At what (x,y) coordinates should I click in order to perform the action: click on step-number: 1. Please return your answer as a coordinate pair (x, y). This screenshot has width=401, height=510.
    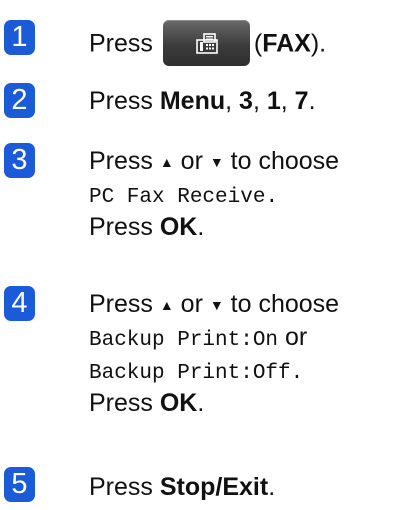
    Looking at the image, I should click on (19, 37).